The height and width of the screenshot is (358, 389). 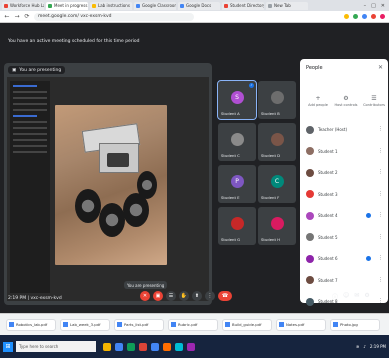 What do you see at coordinates (171, 296) in the screenshot?
I see `captions-icon: ☰` at bounding box center [171, 296].